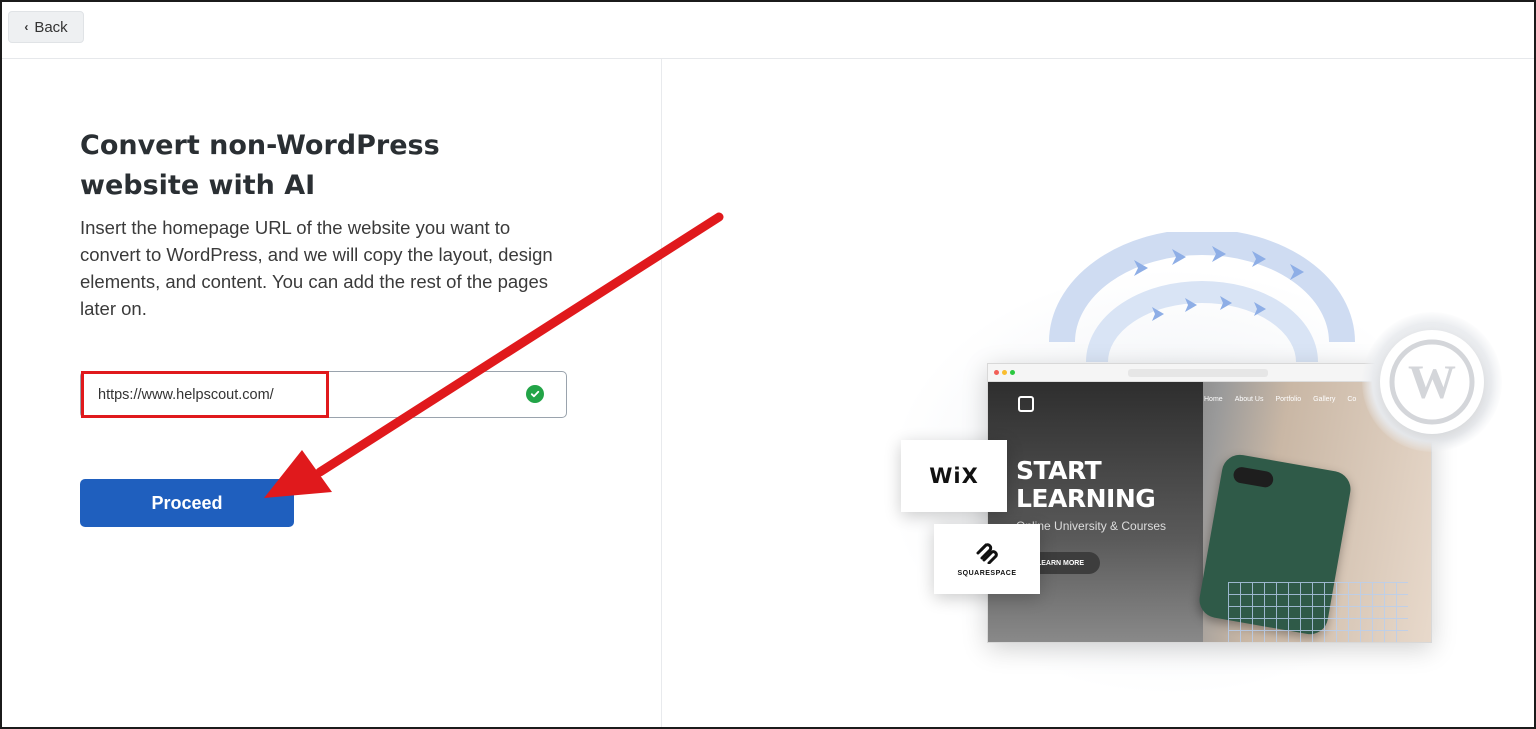 This screenshot has width=1536, height=729. What do you see at coordinates (987, 573) in the screenshot?
I see `squarespace-label: SQUARESPACE` at bounding box center [987, 573].